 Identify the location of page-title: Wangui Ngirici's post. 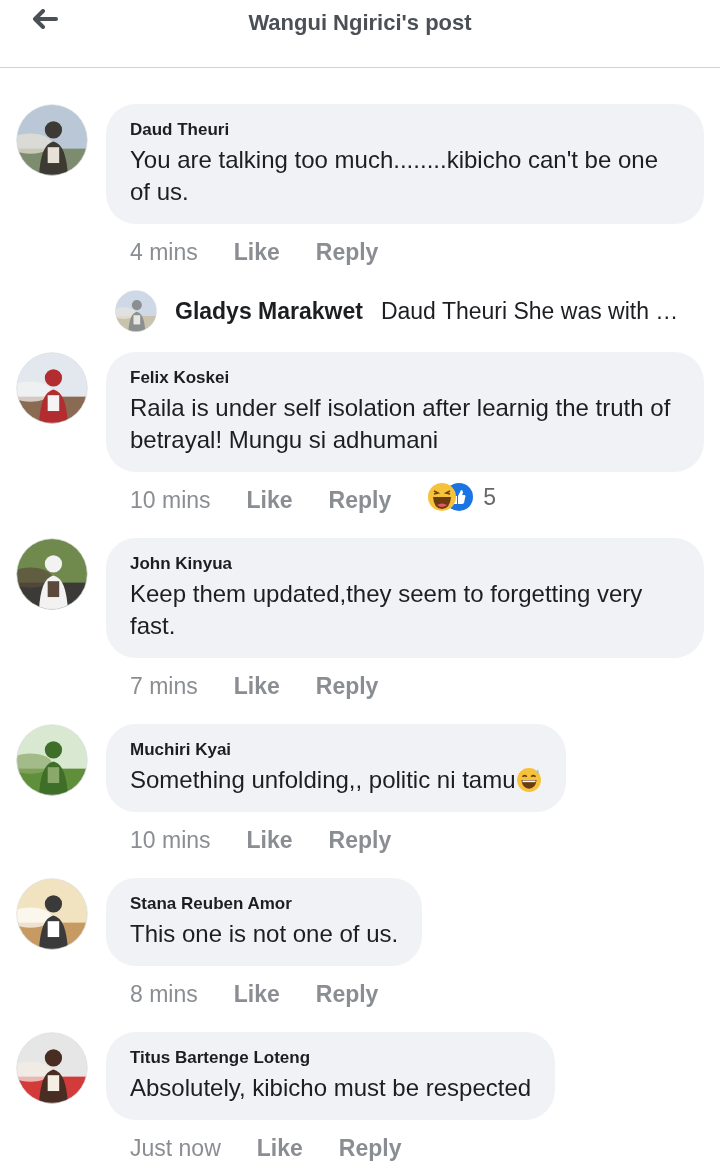
(360, 22).